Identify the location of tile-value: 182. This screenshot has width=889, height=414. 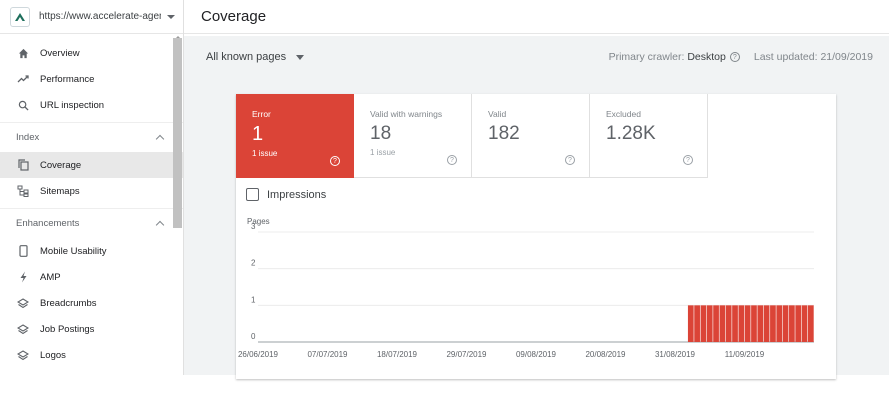
(504, 133).